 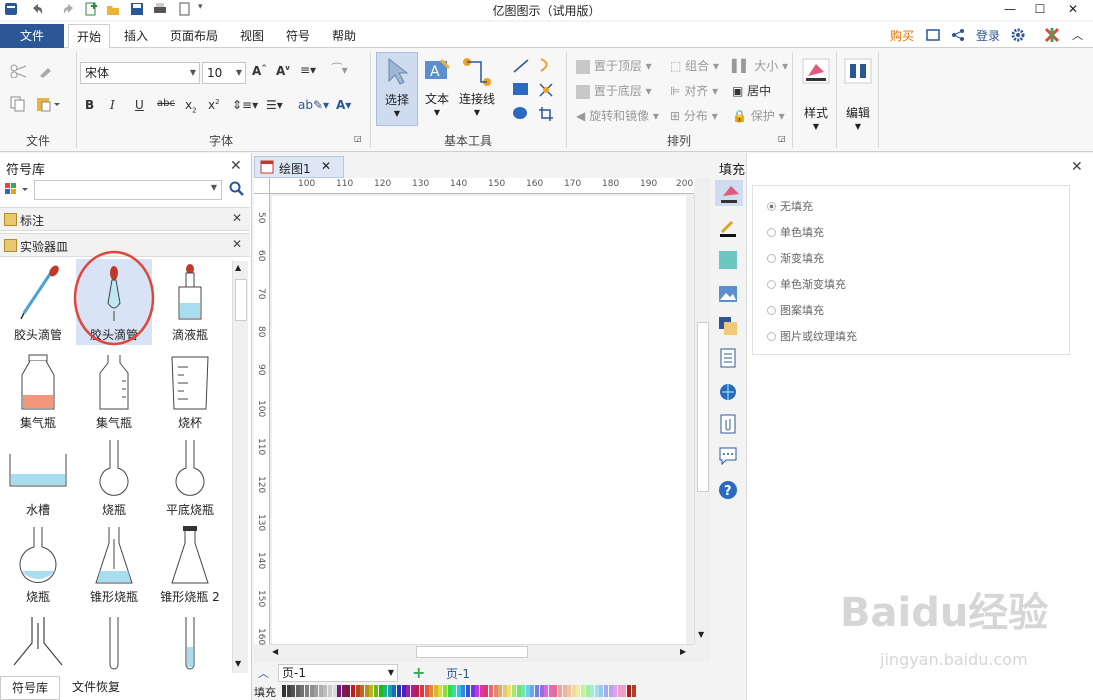 I want to click on symbol-flask: 烧瓶, so click(x=114, y=477).